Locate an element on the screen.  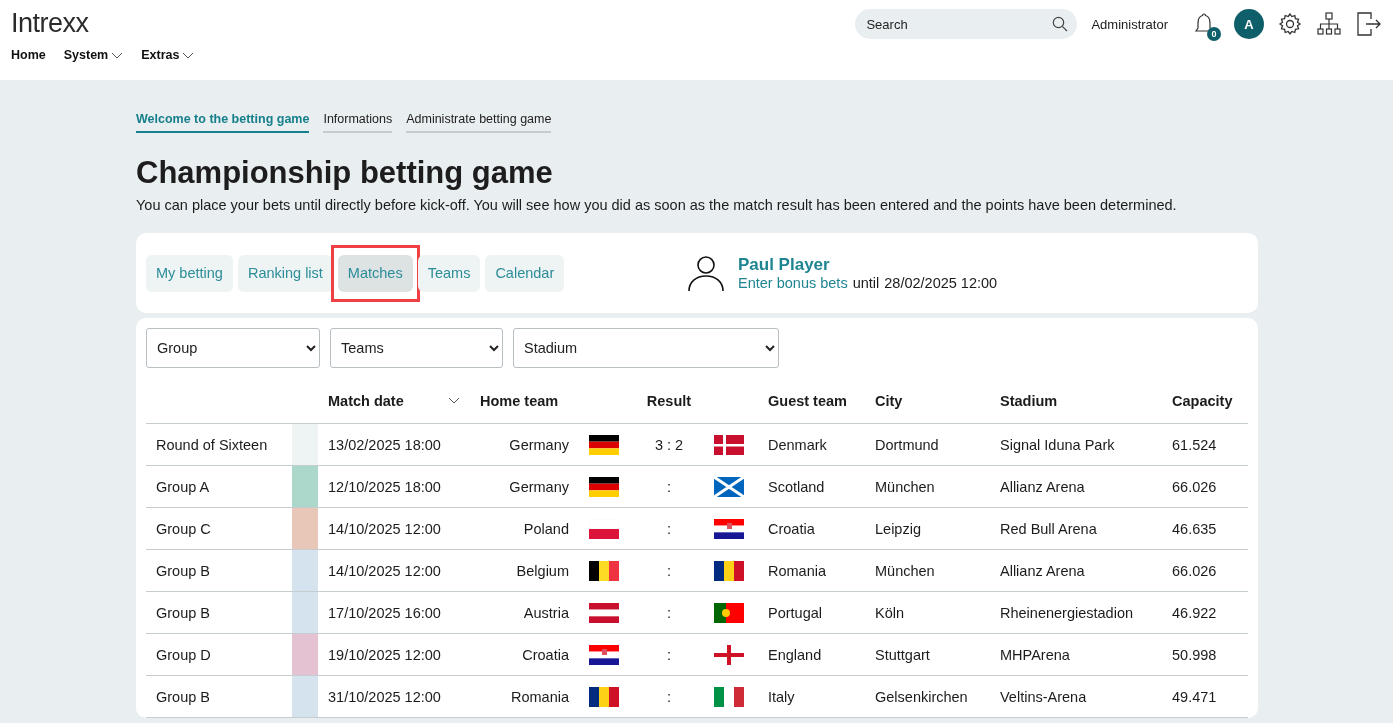
home-team-cell-text: Croatia is located at coordinates (545, 655).